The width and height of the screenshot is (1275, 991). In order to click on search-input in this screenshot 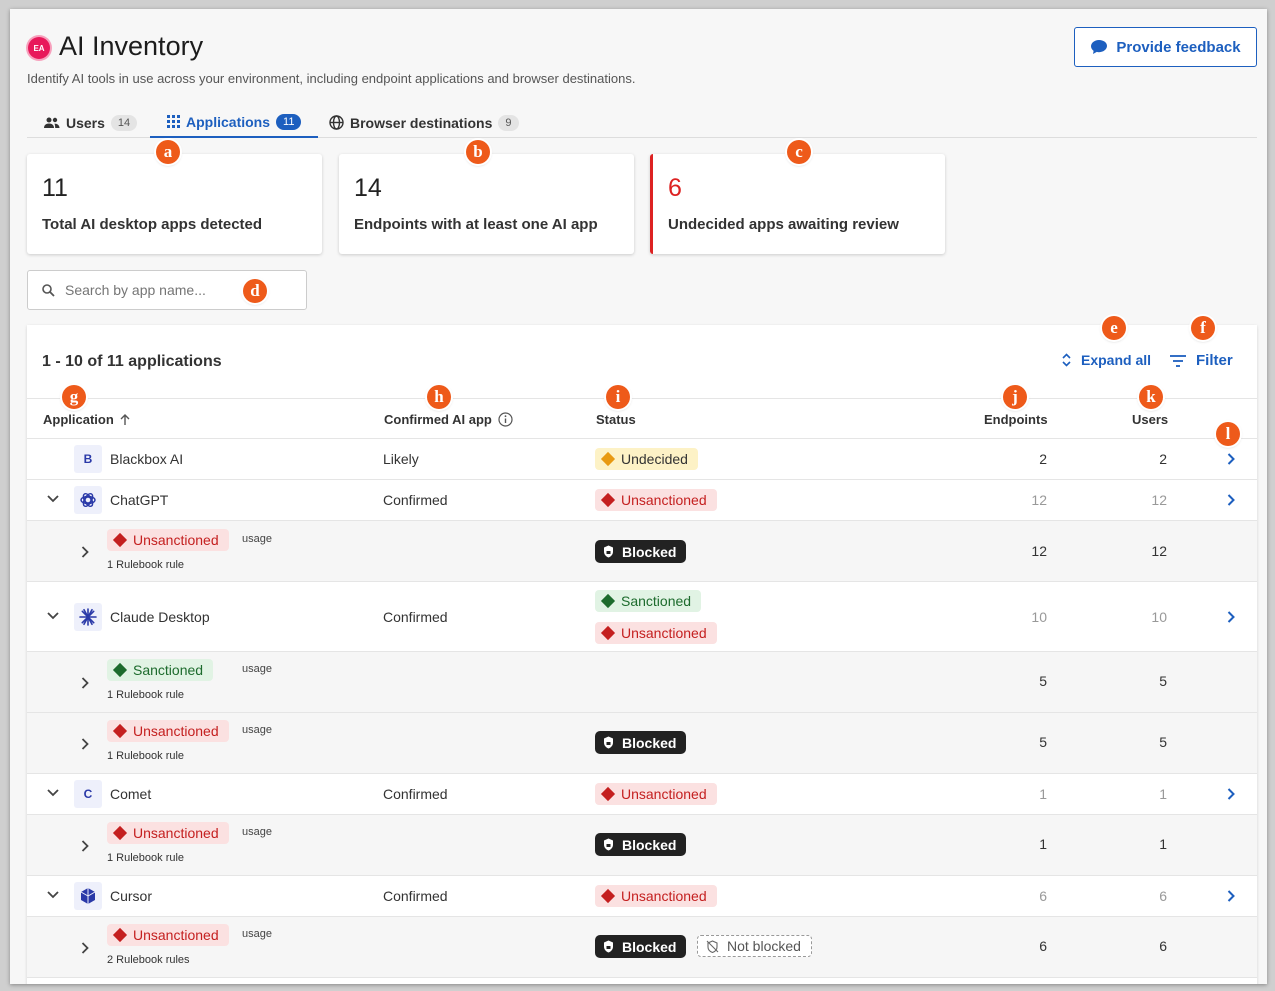, I will do `click(165, 290)`.